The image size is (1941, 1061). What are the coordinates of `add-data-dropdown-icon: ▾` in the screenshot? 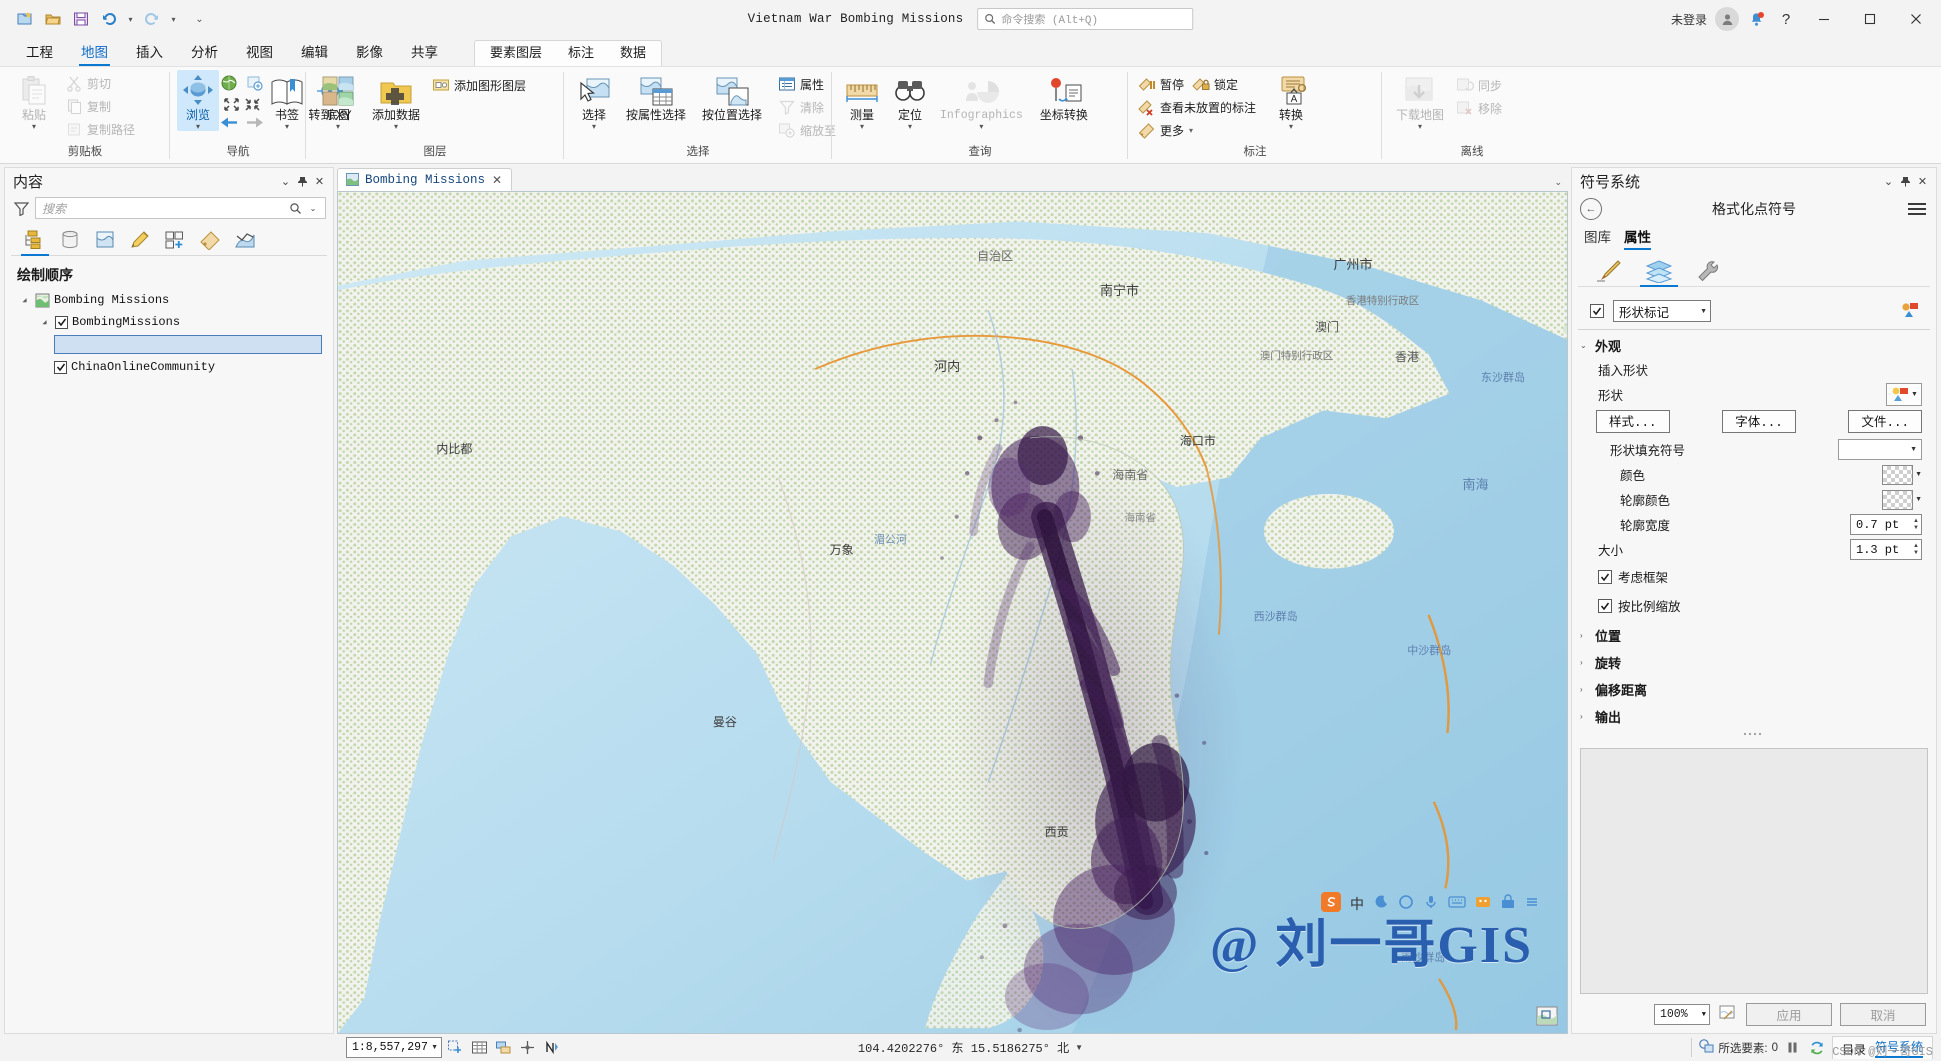 It's located at (396, 126).